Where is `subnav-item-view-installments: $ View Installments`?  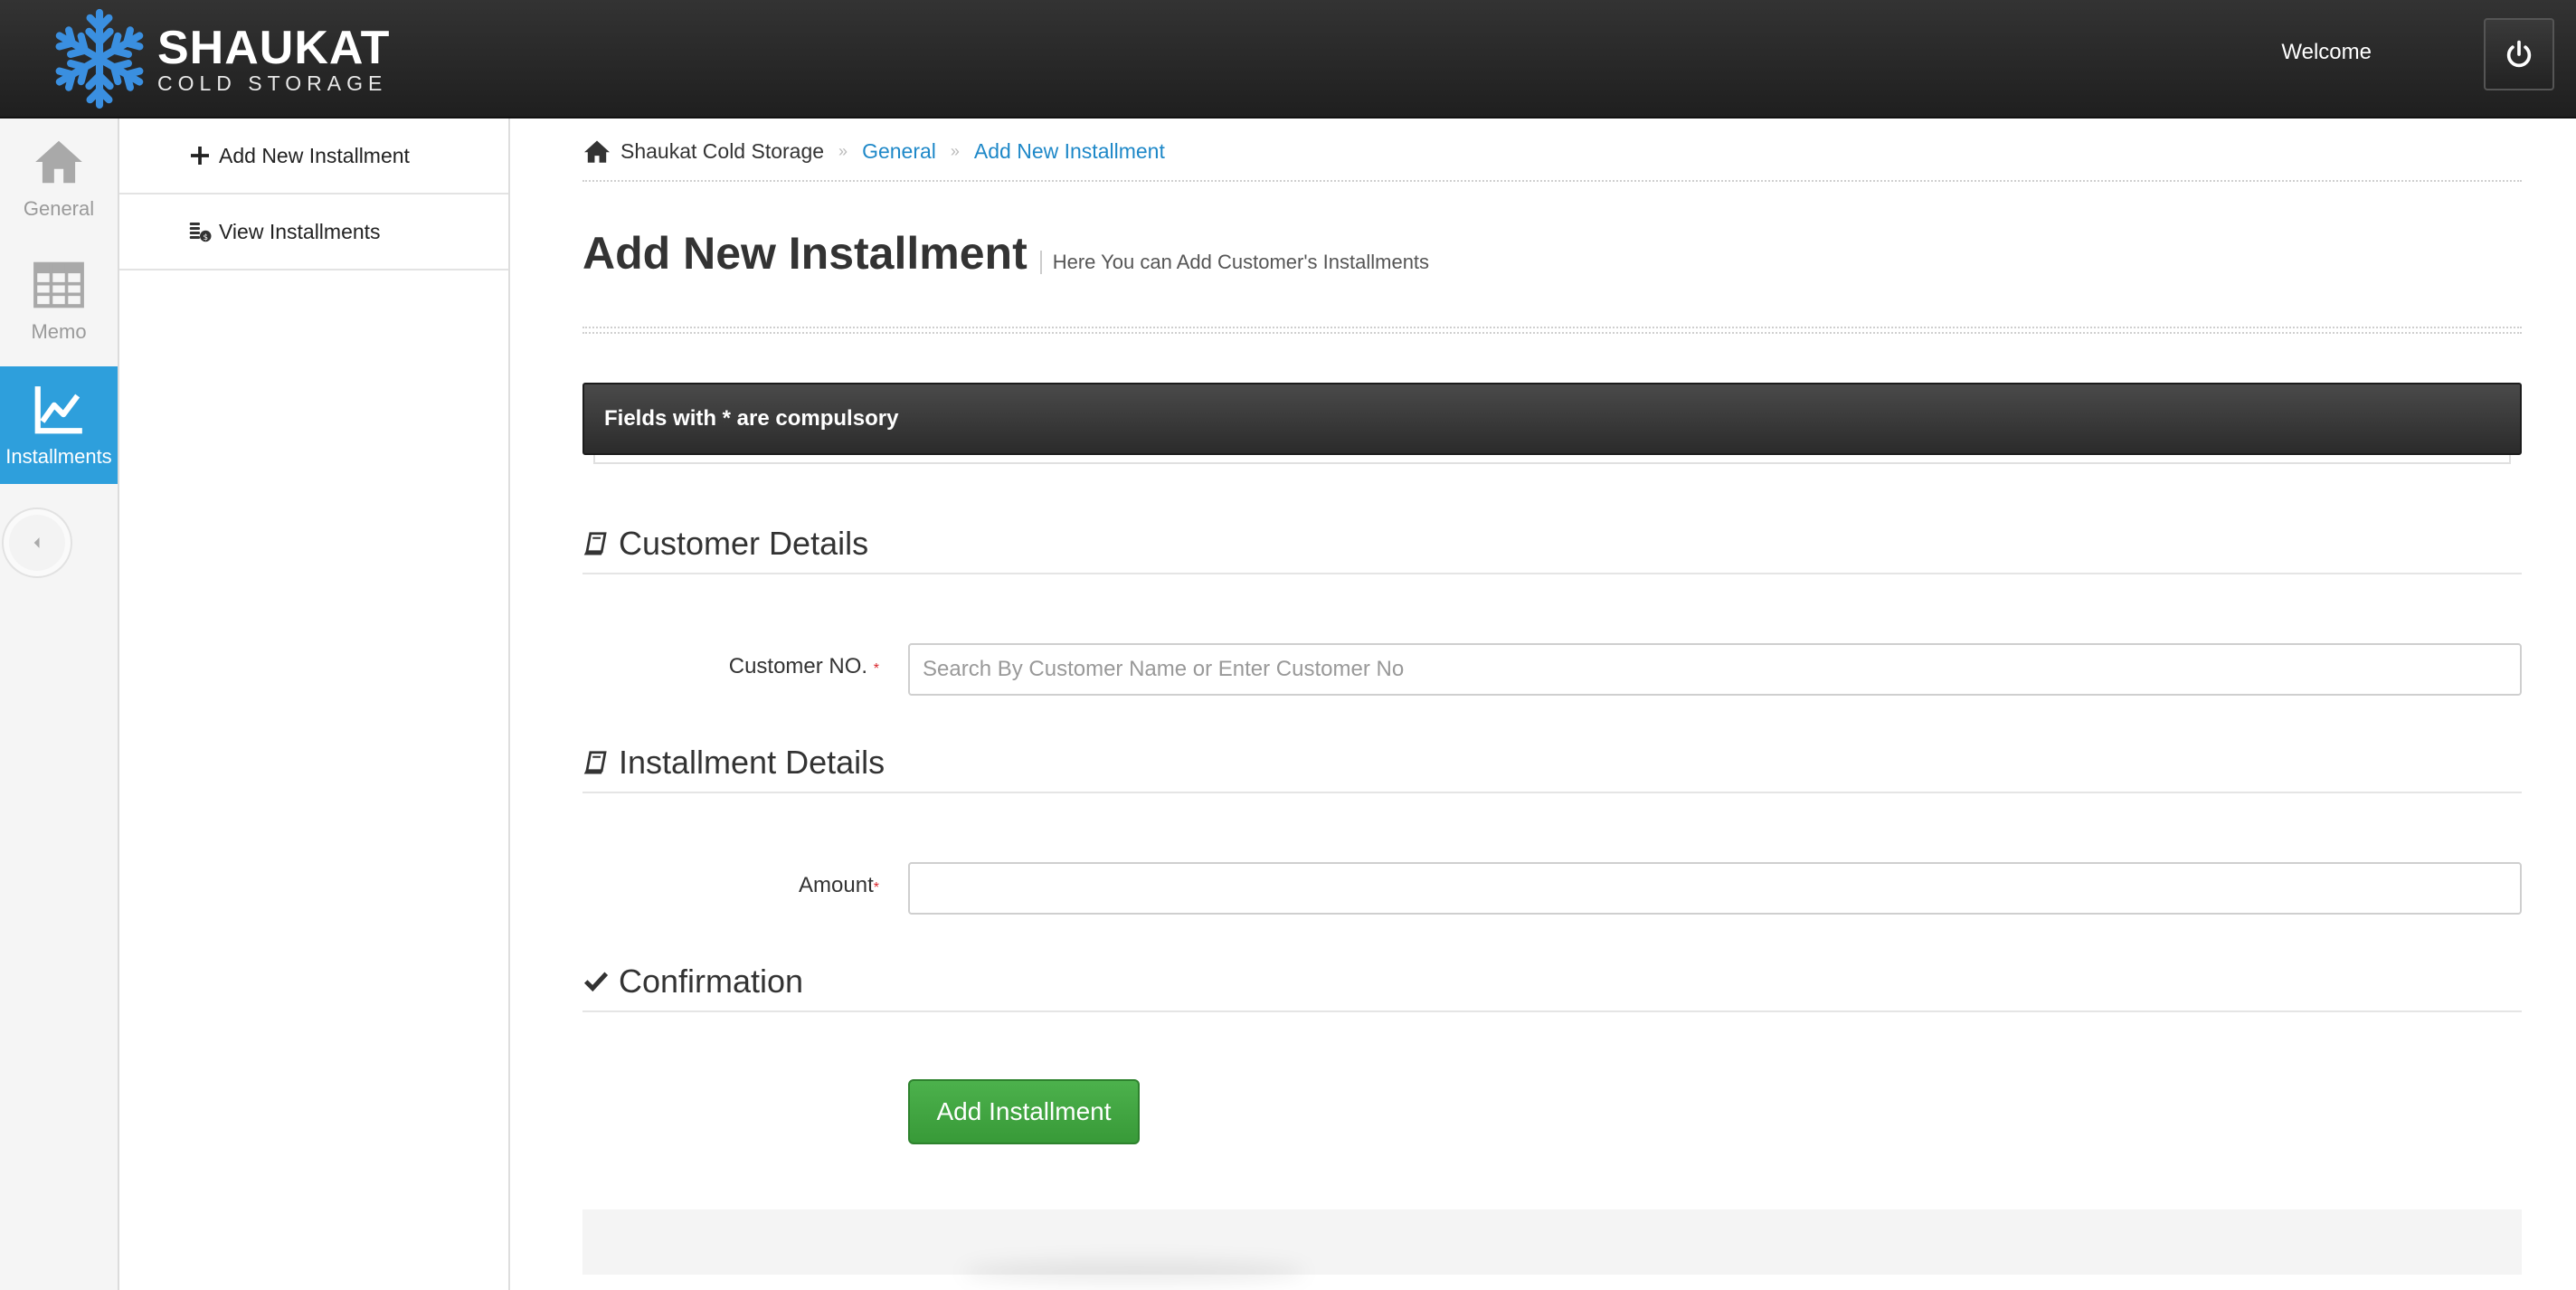
subnav-item-view-installments: $ View Installments is located at coordinates (313, 232).